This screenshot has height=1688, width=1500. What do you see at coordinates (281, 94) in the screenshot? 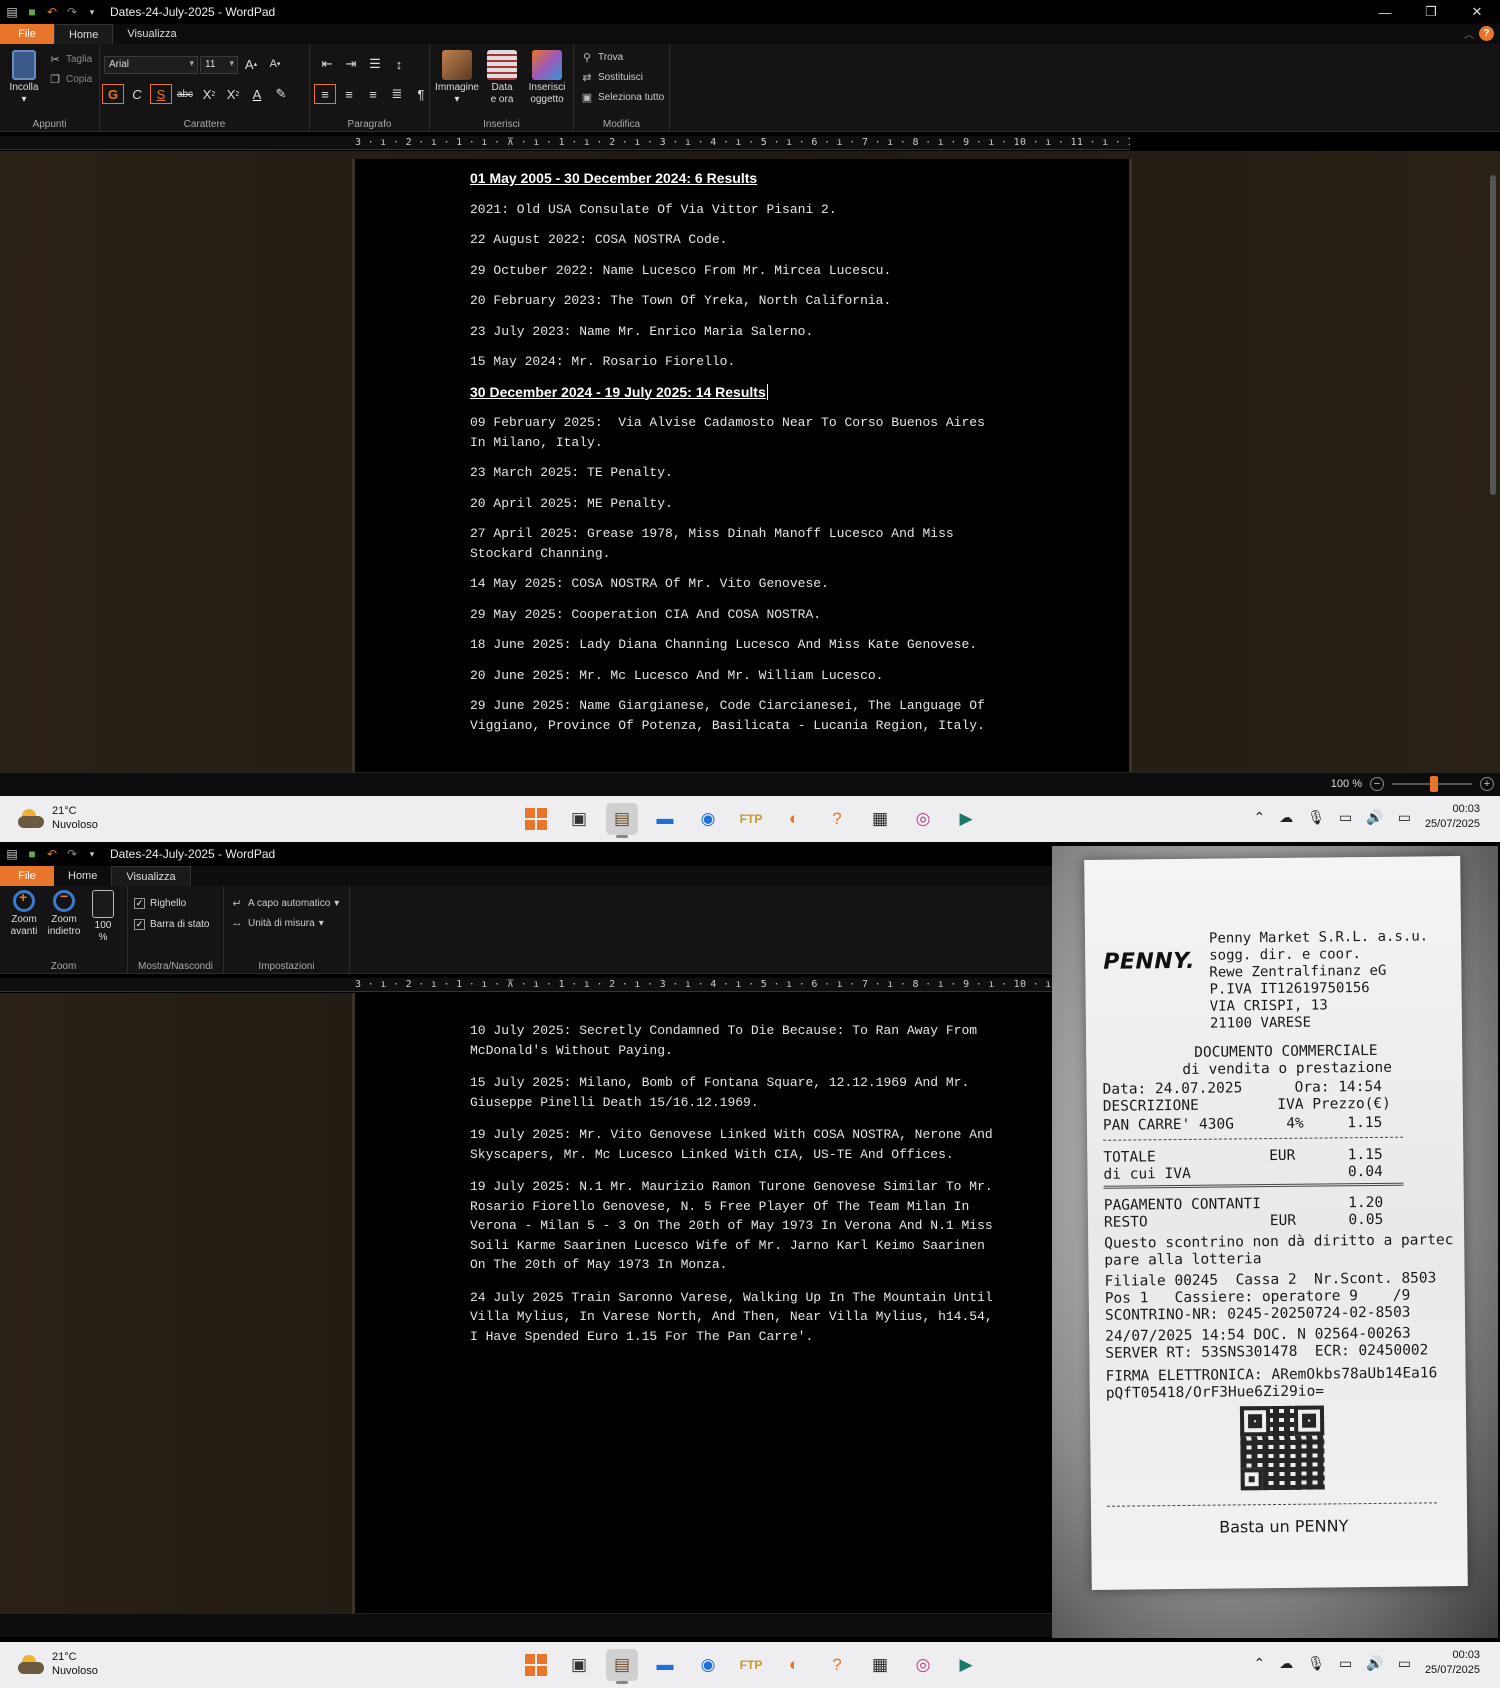
I see `highlight-icon: ✎` at bounding box center [281, 94].